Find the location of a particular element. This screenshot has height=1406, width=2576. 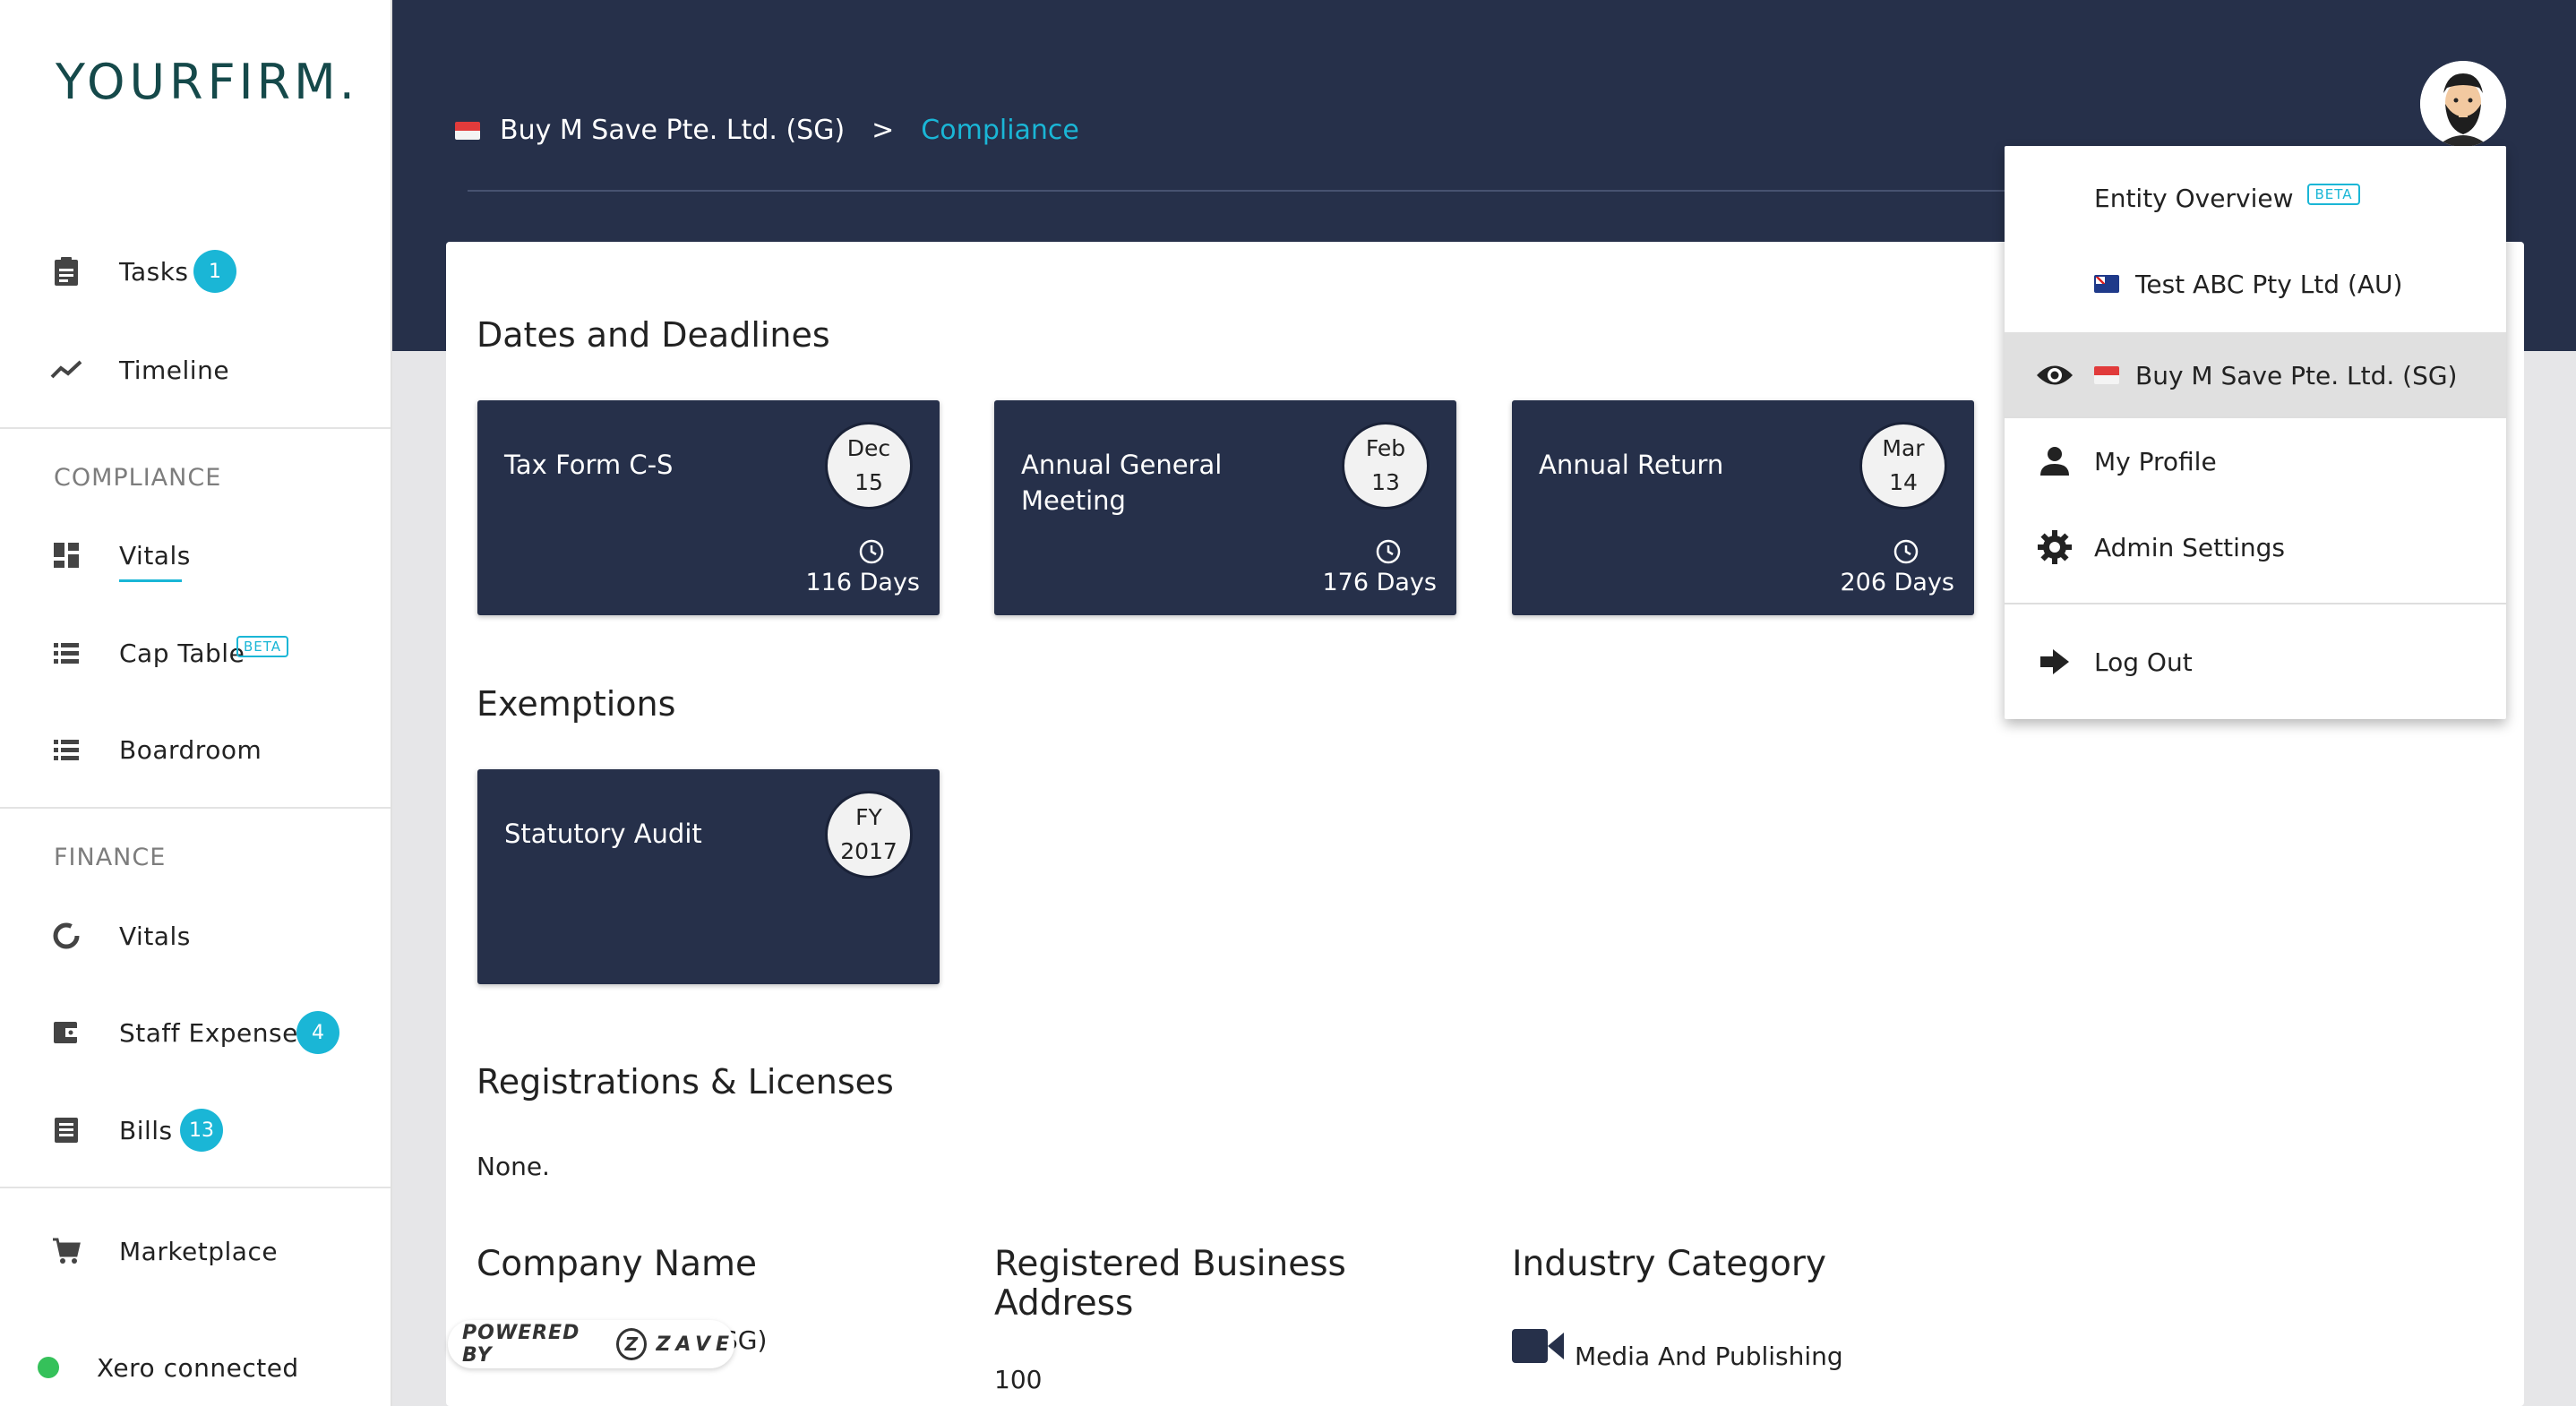

sidebar-item-cap-table: Cap Table BETA is located at coordinates (195, 653).